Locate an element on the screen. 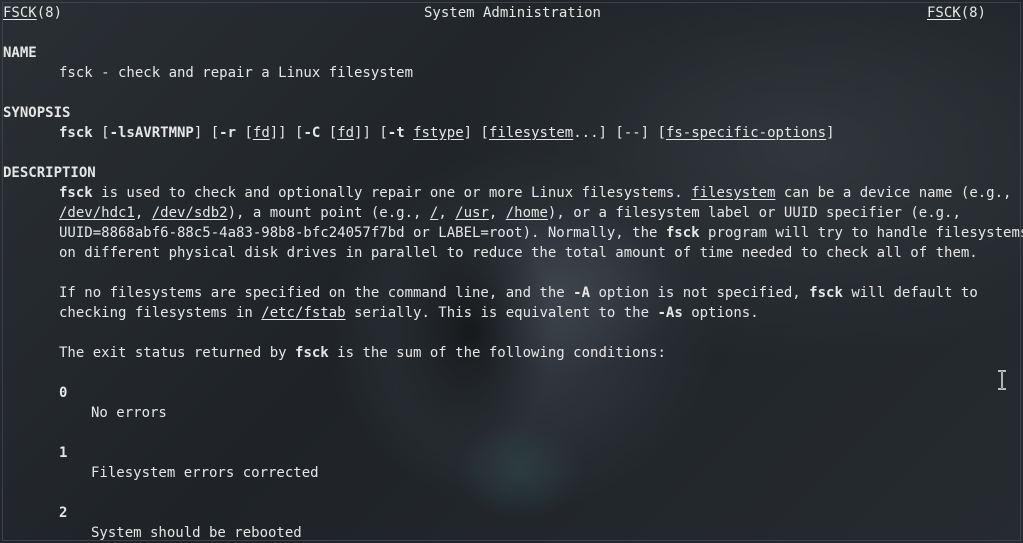  section-heading-description: DESCRIPTION is located at coordinates (49, 173).